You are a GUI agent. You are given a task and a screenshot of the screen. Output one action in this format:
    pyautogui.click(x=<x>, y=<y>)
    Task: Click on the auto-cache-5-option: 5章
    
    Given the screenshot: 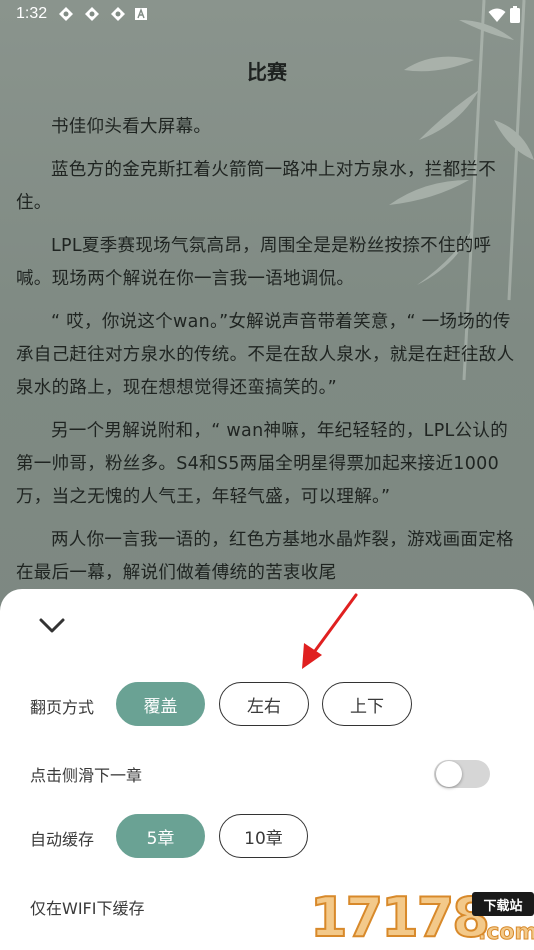 What is the action you would take?
    pyautogui.click(x=160, y=836)
    